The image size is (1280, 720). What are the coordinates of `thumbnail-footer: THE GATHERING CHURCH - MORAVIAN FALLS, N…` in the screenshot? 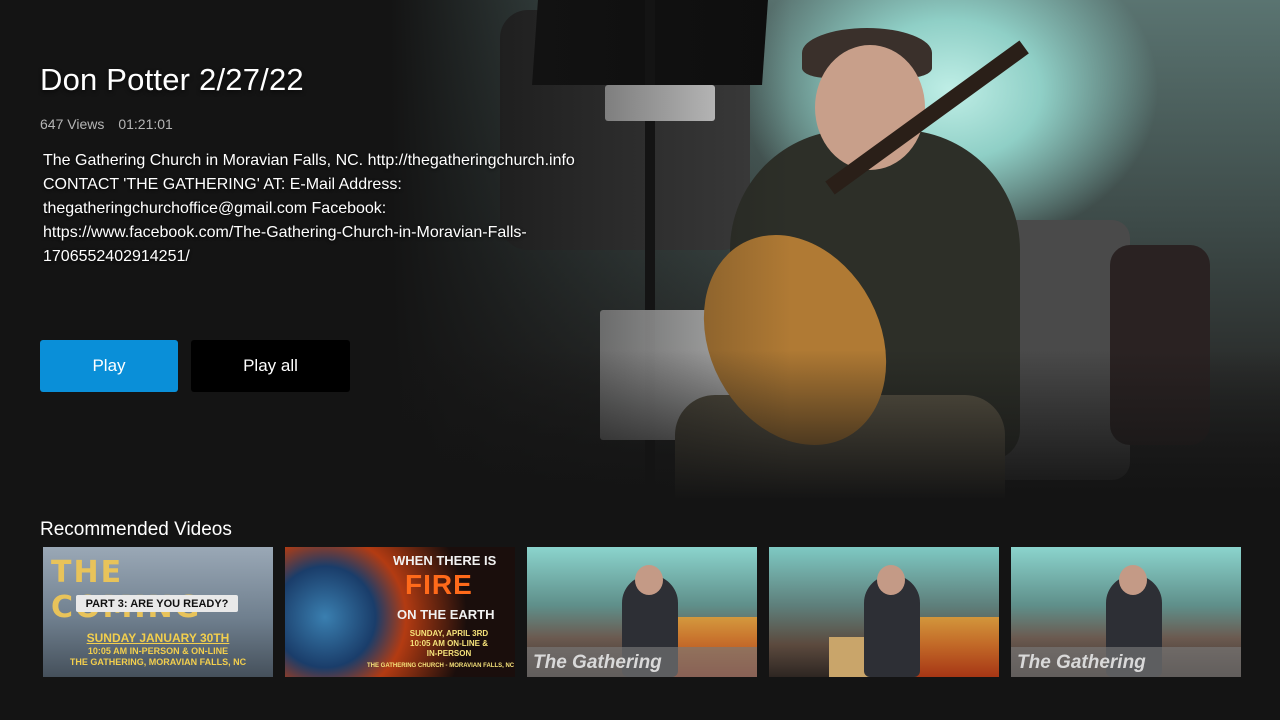 It's located at (441, 666).